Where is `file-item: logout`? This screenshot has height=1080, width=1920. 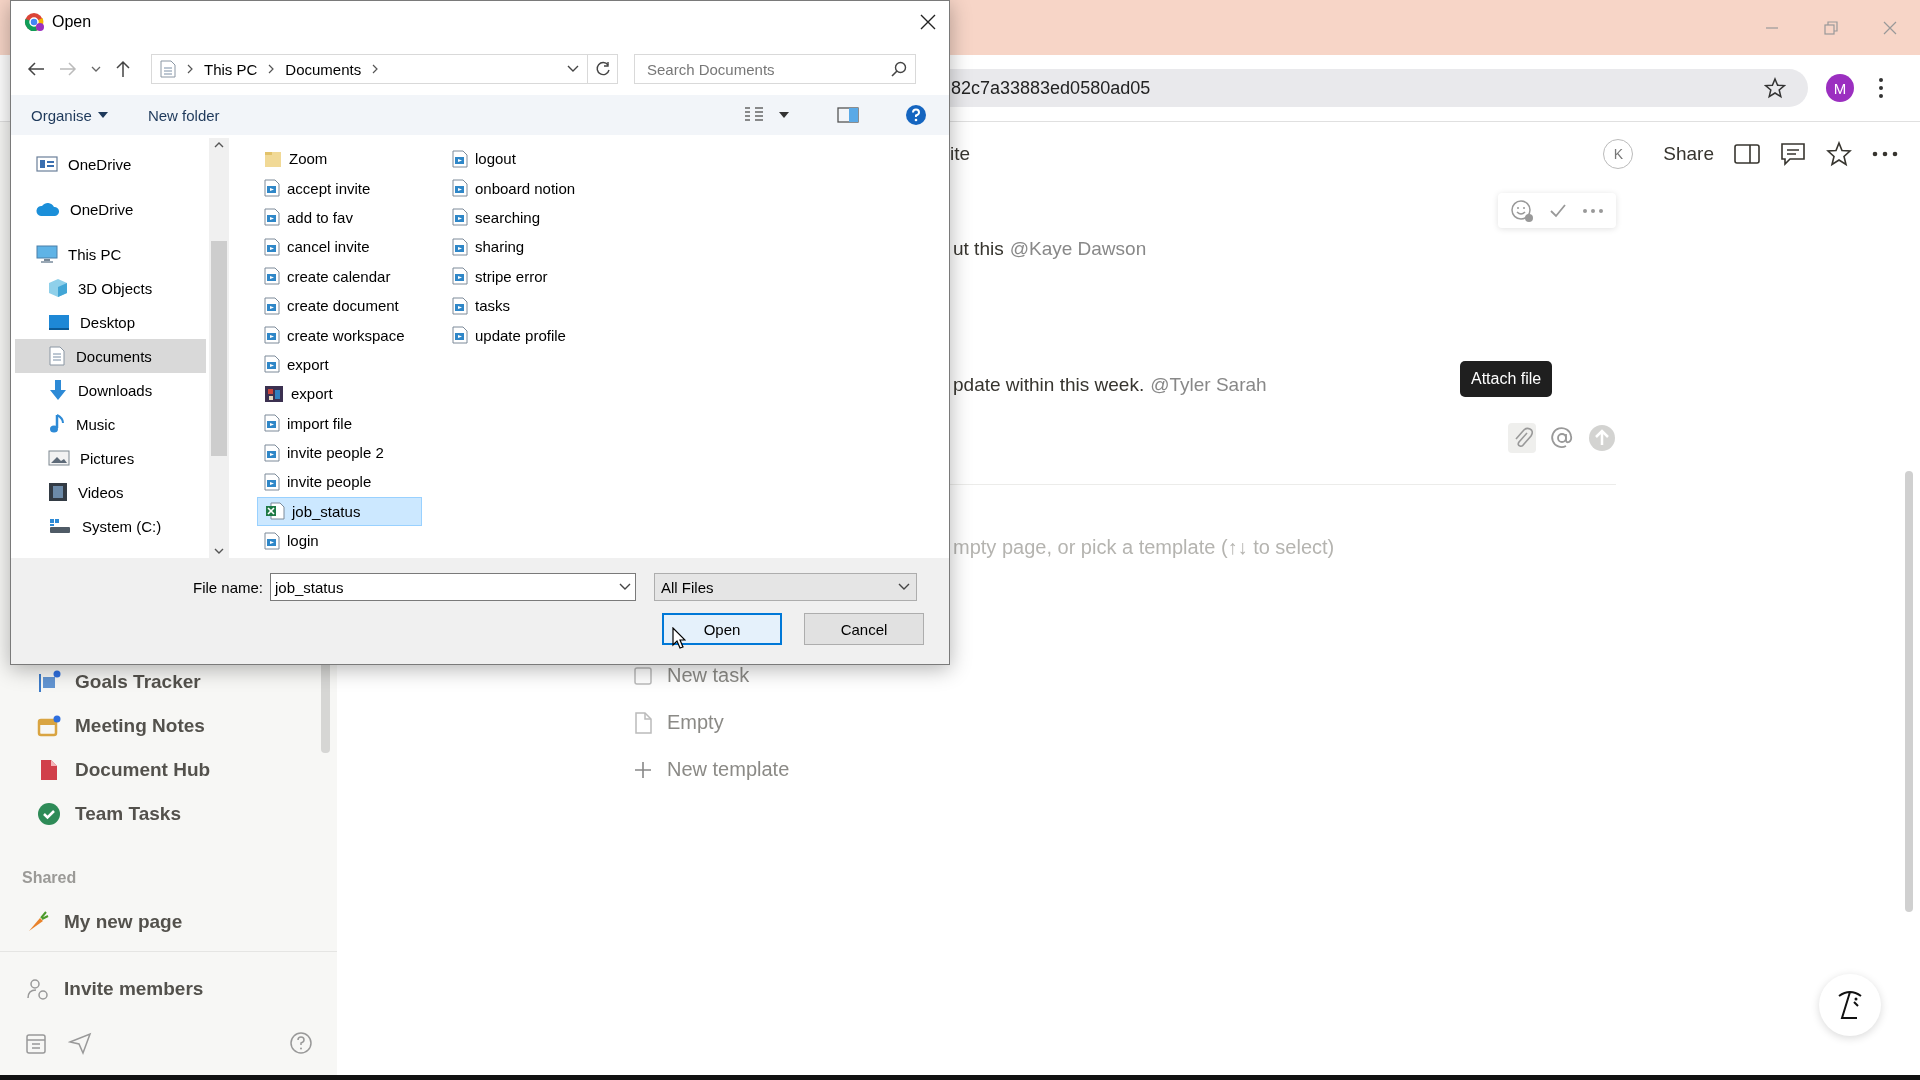 file-item: logout is located at coordinates (527, 159).